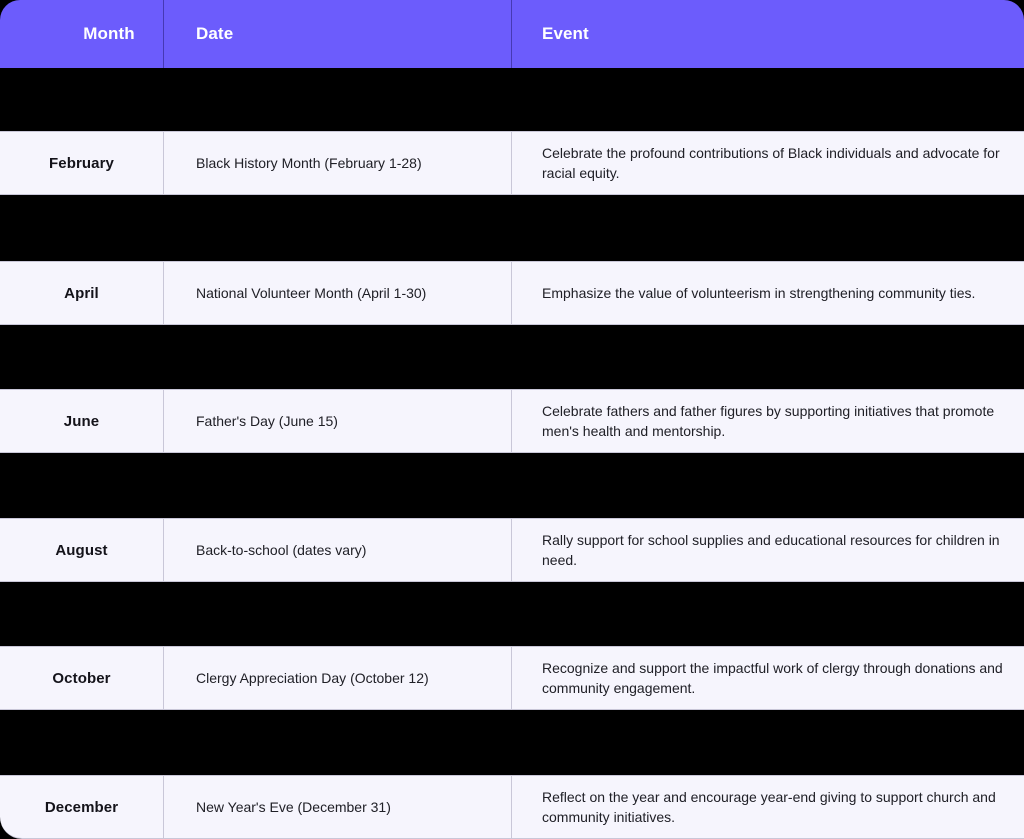 The width and height of the screenshot is (1024, 839). What do you see at coordinates (267, 421) in the screenshot?
I see `date-value: Father's Day (June 15)` at bounding box center [267, 421].